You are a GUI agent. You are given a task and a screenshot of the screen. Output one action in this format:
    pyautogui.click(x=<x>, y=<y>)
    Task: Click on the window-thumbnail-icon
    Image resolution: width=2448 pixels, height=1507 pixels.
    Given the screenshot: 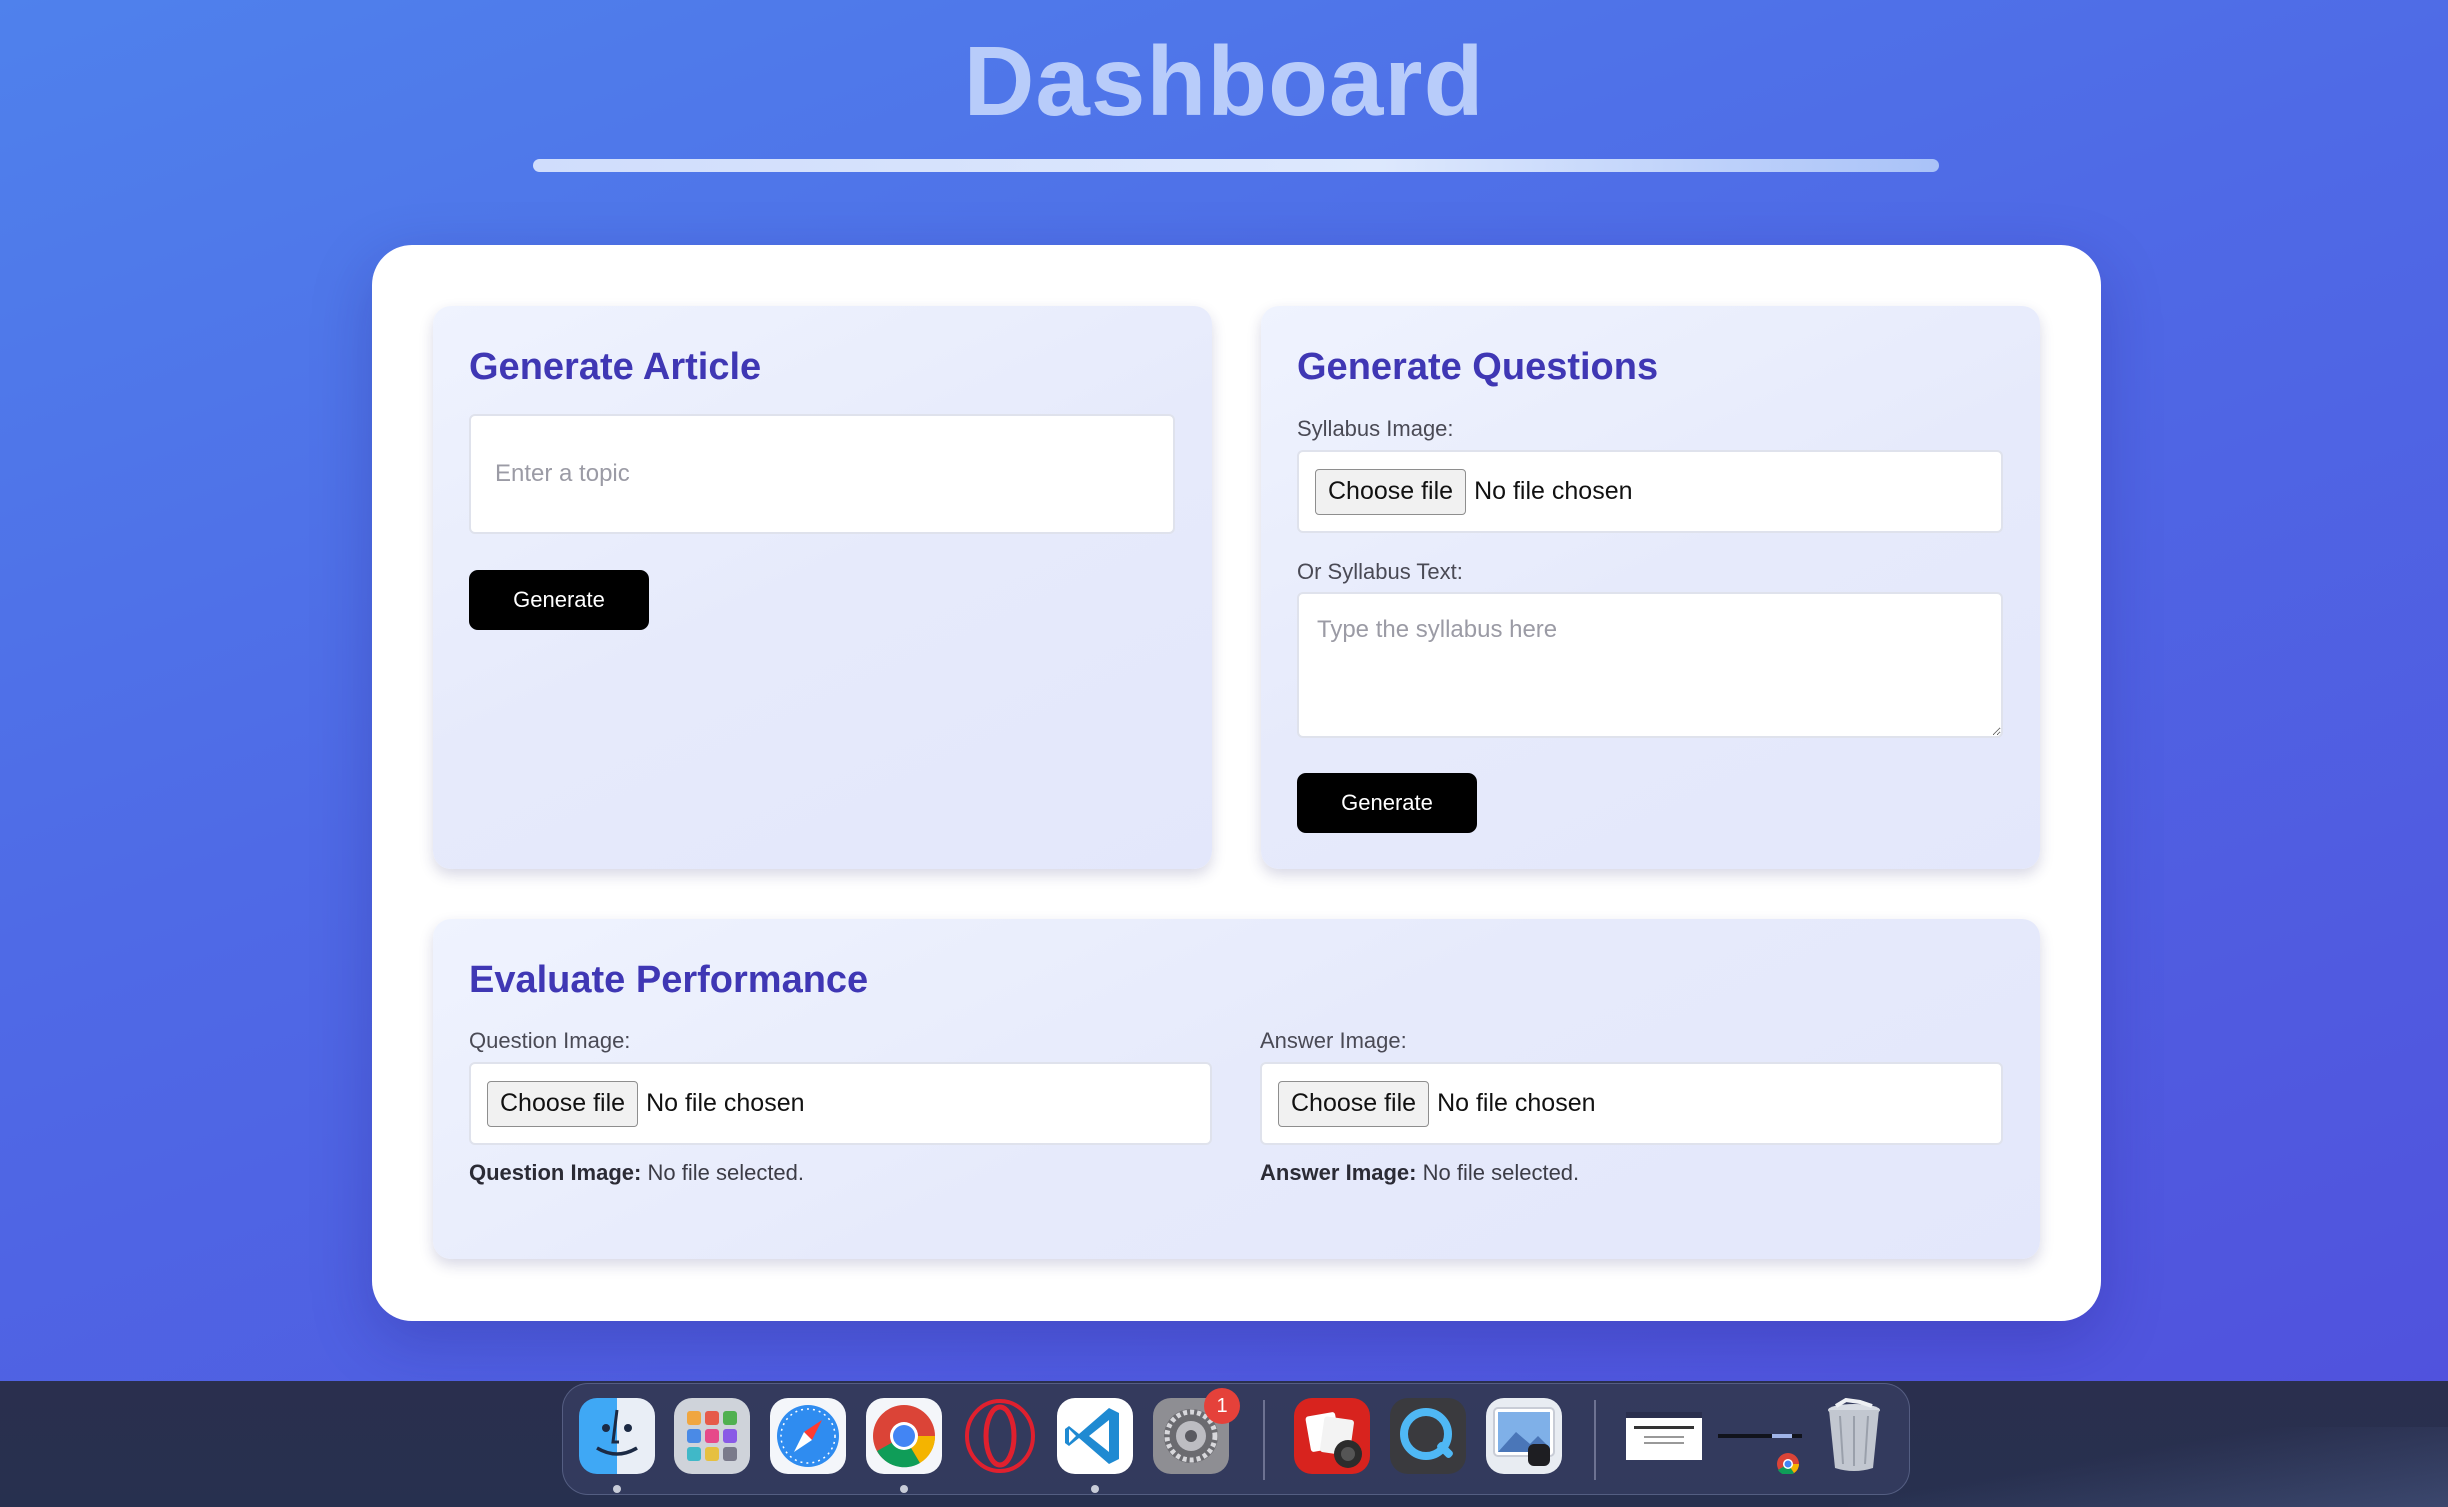 What is the action you would take?
    pyautogui.click(x=1664, y=1436)
    